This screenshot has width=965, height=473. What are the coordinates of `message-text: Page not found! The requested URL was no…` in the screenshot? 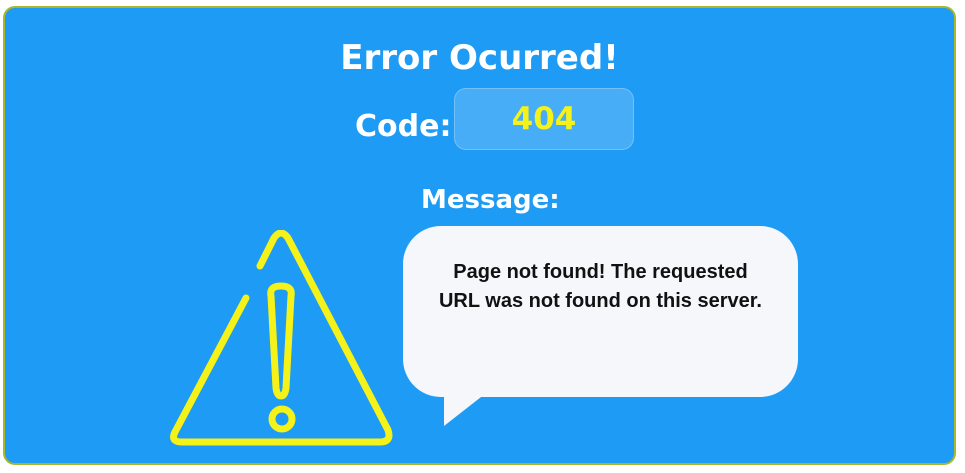 It's located at (600, 286).